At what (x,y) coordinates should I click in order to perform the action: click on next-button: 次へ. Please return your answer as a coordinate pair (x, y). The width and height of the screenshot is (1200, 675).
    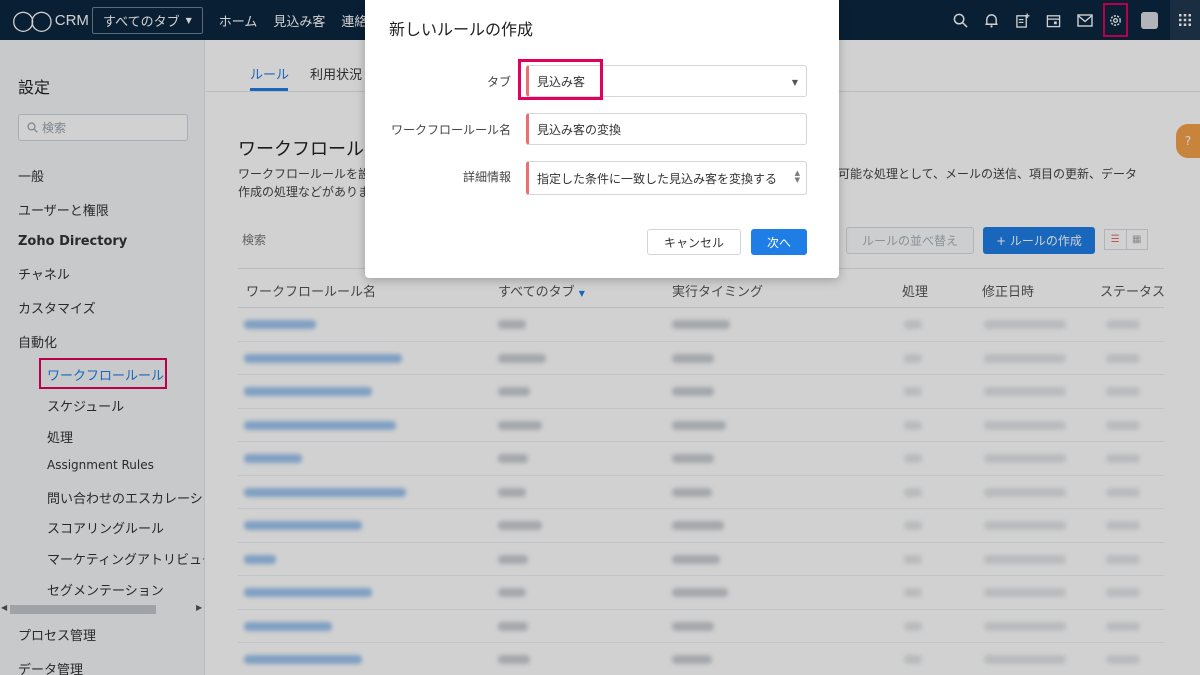
    Looking at the image, I should click on (779, 242).